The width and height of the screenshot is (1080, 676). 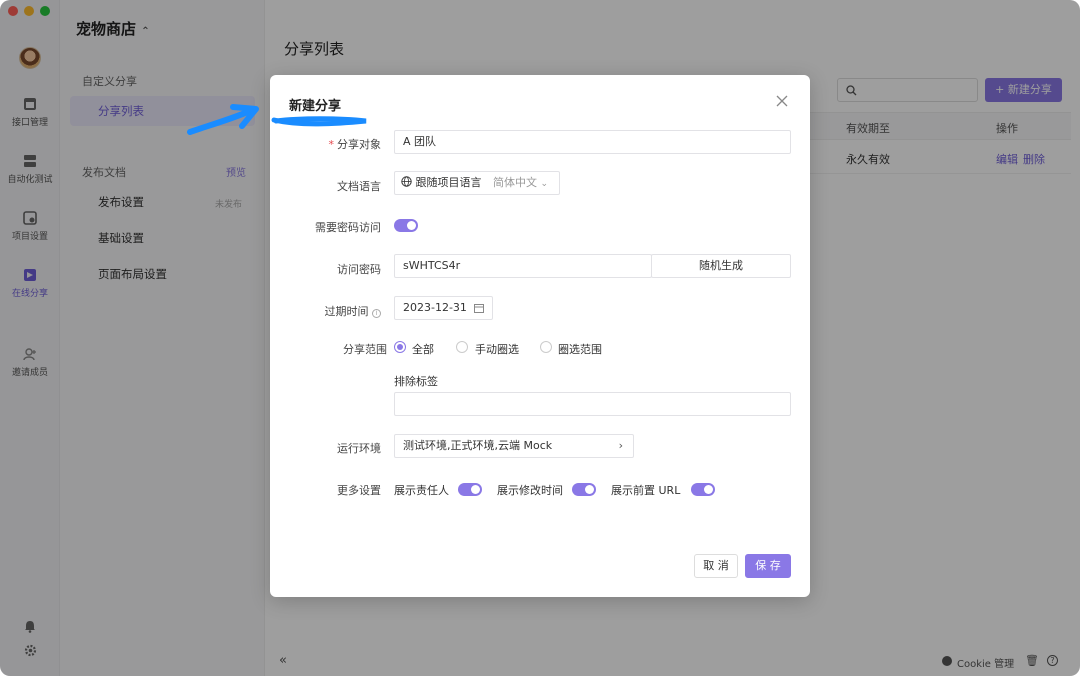 I want to click on share-target-label: * 分享对象, so click(x=355, y=144).